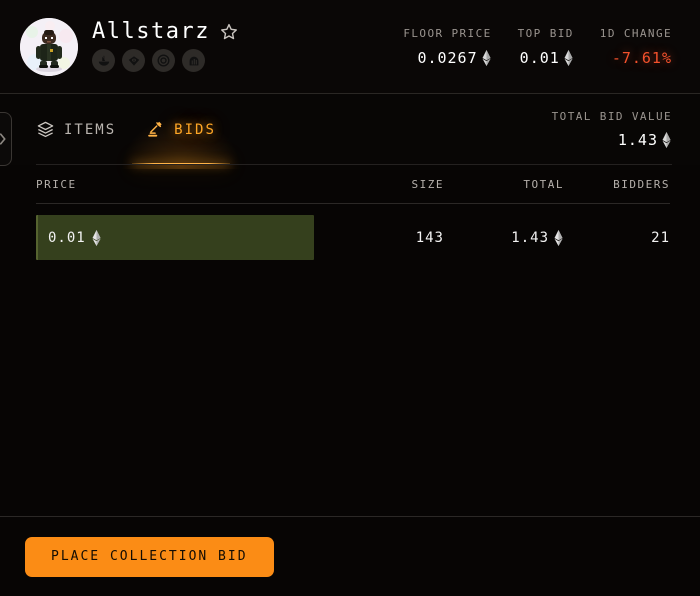 This screenshot has width=700, height=596. What do you see at coordinates (427, 184) in the screenshot?
I see `column-size: SIZE` at bounding box center [427, 184].